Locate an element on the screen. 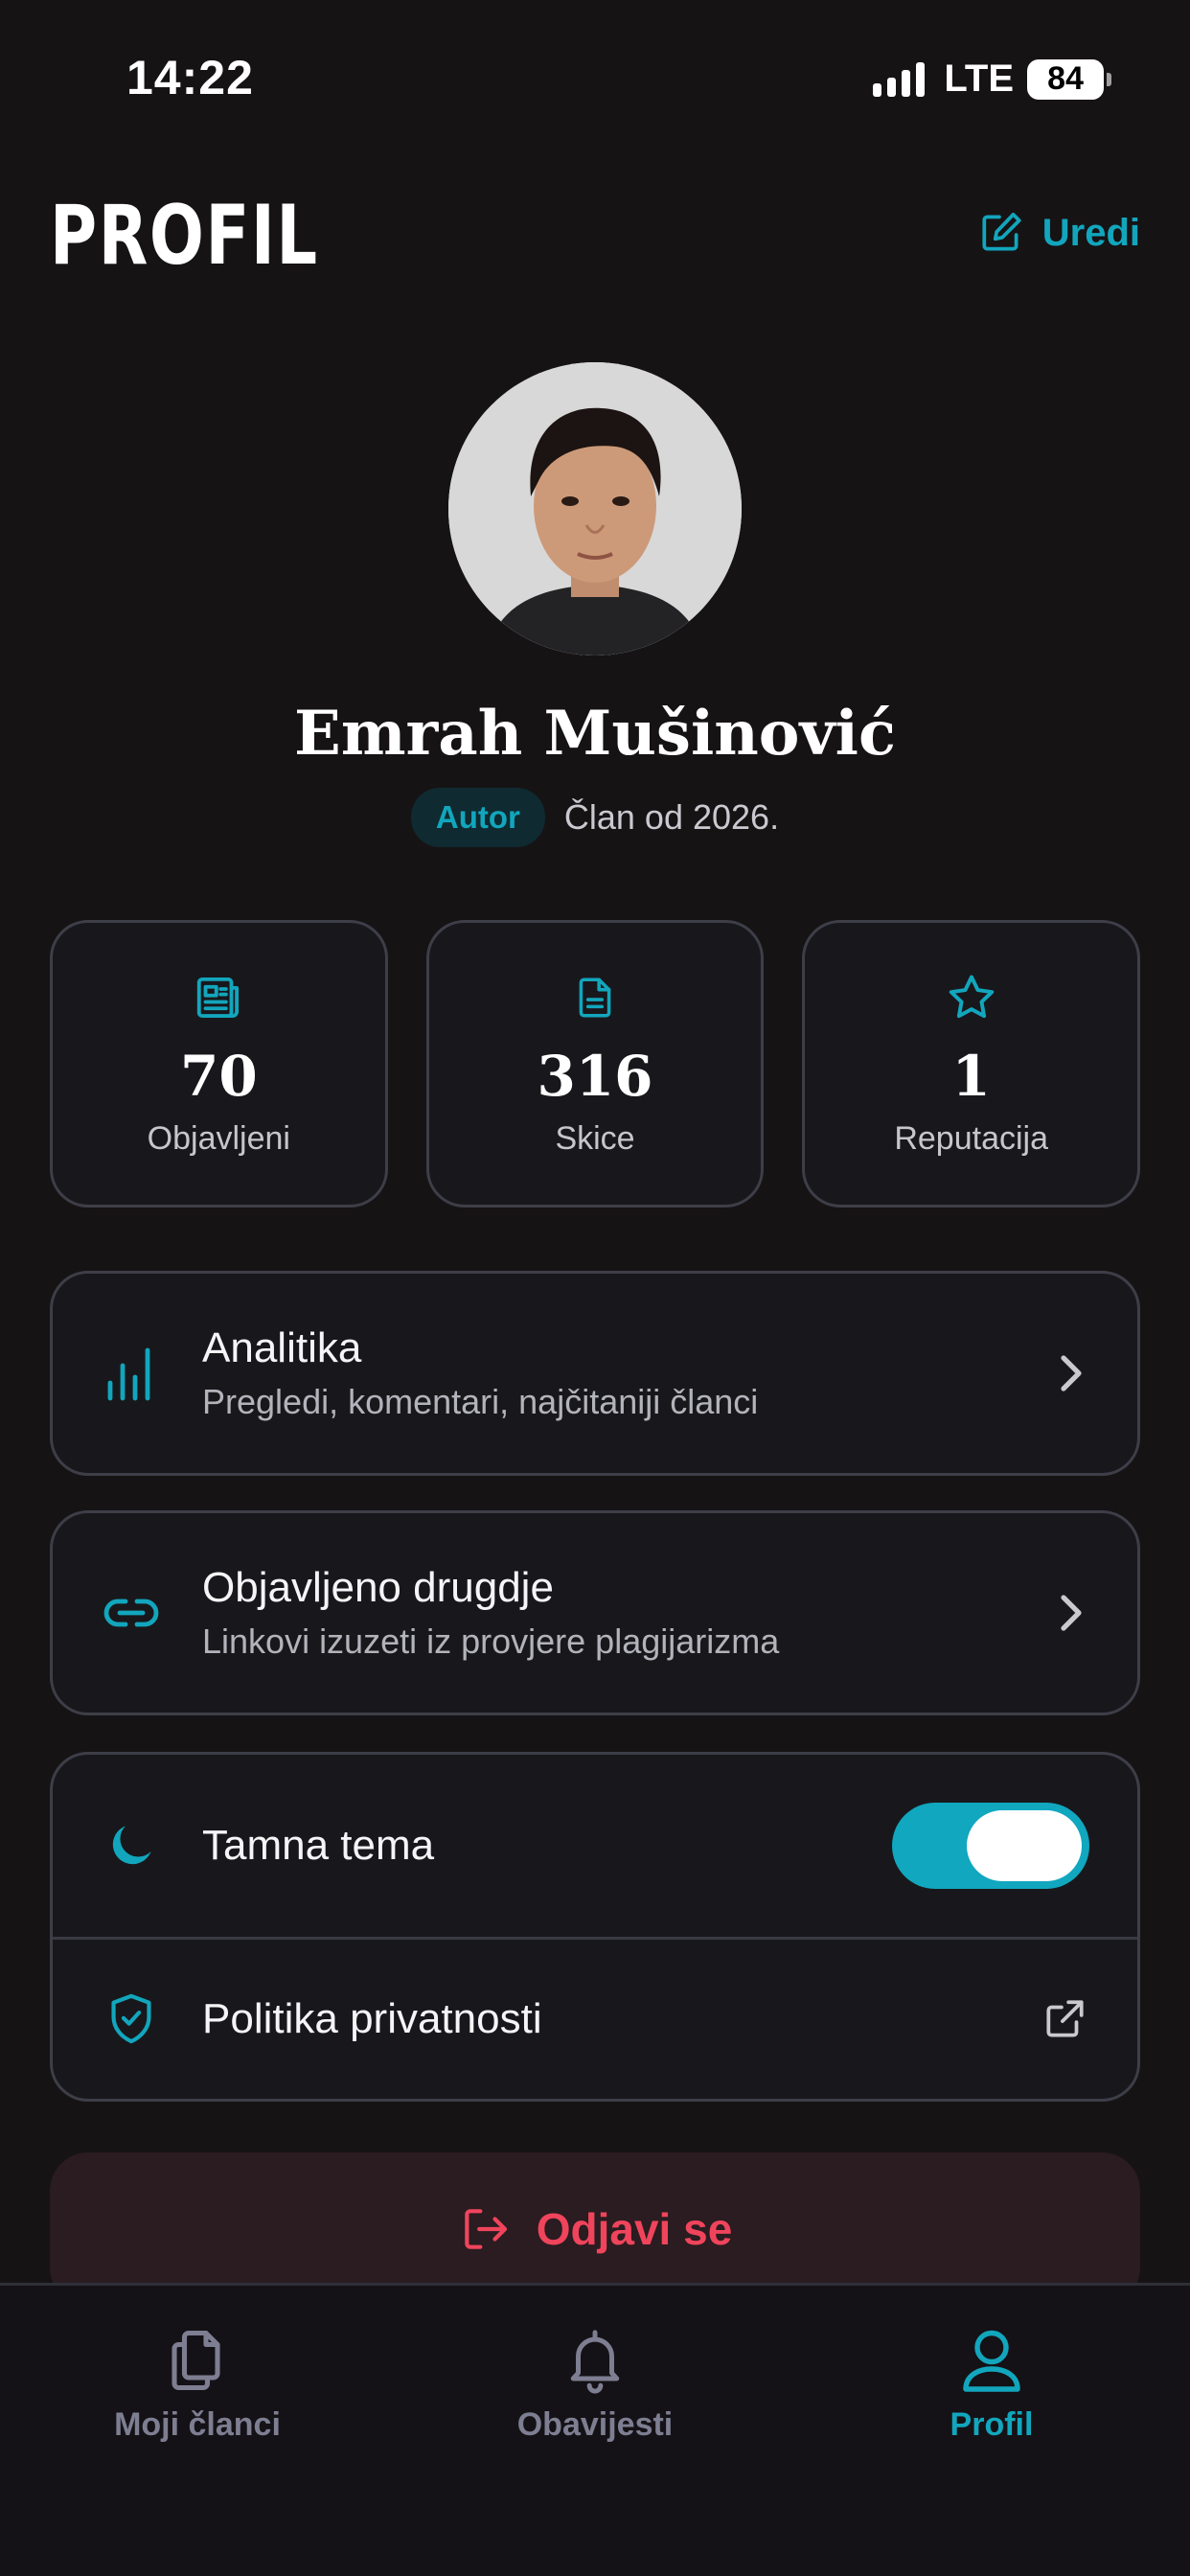 The image size is (1190, 2576). link-icon is located at coordinates (131, 1612).